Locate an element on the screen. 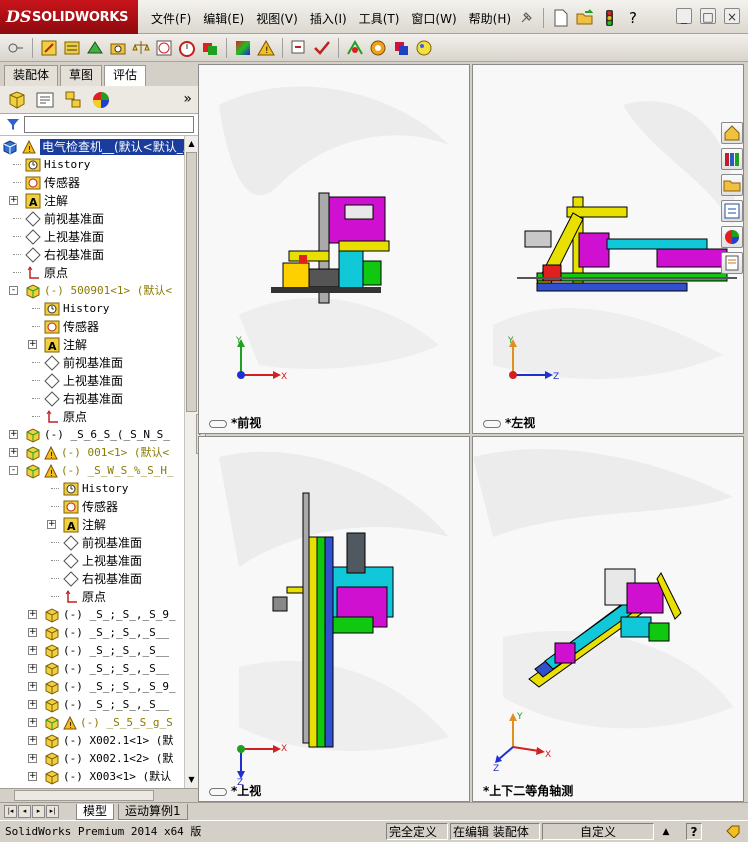 This screenshot has width=748, height=842. tree-horizontal-scrollbar is located at coordinates (99, 795).